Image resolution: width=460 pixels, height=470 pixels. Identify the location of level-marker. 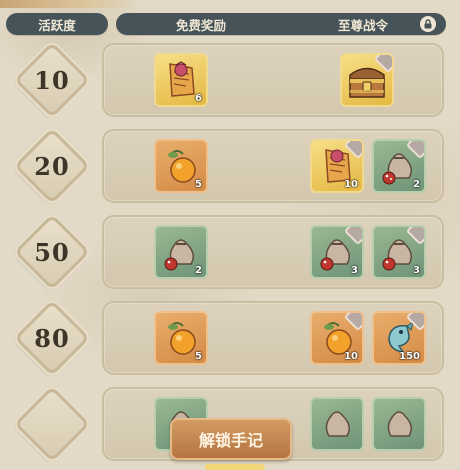
(52, 424).